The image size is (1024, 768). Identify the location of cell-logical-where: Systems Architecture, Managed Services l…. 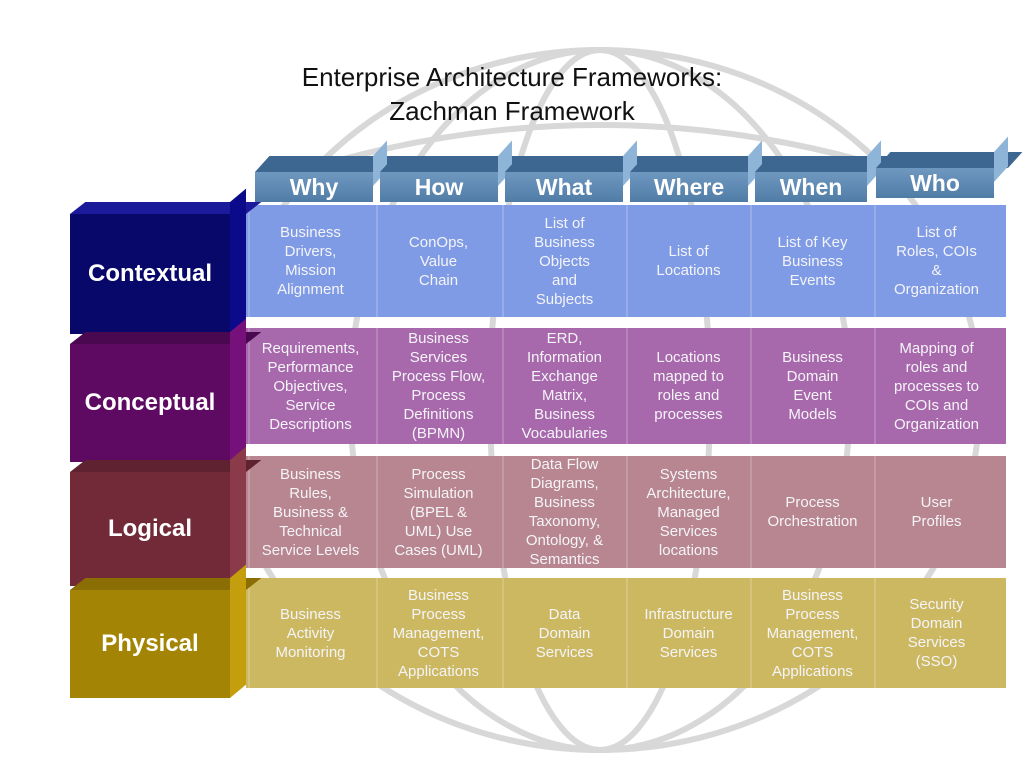
(687, 512).